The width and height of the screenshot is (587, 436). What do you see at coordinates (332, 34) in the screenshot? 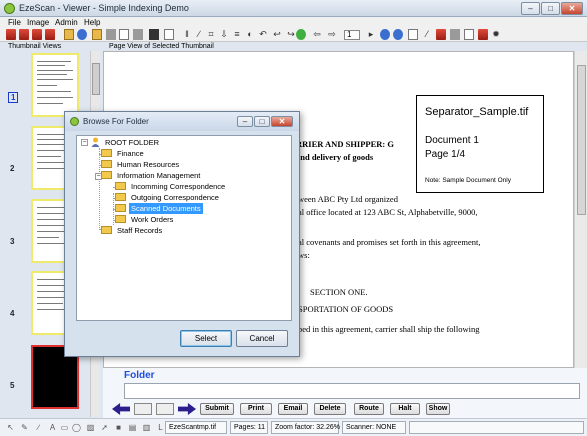
I see `next-page-icon: ⇨` at bounding box center [332, 34].